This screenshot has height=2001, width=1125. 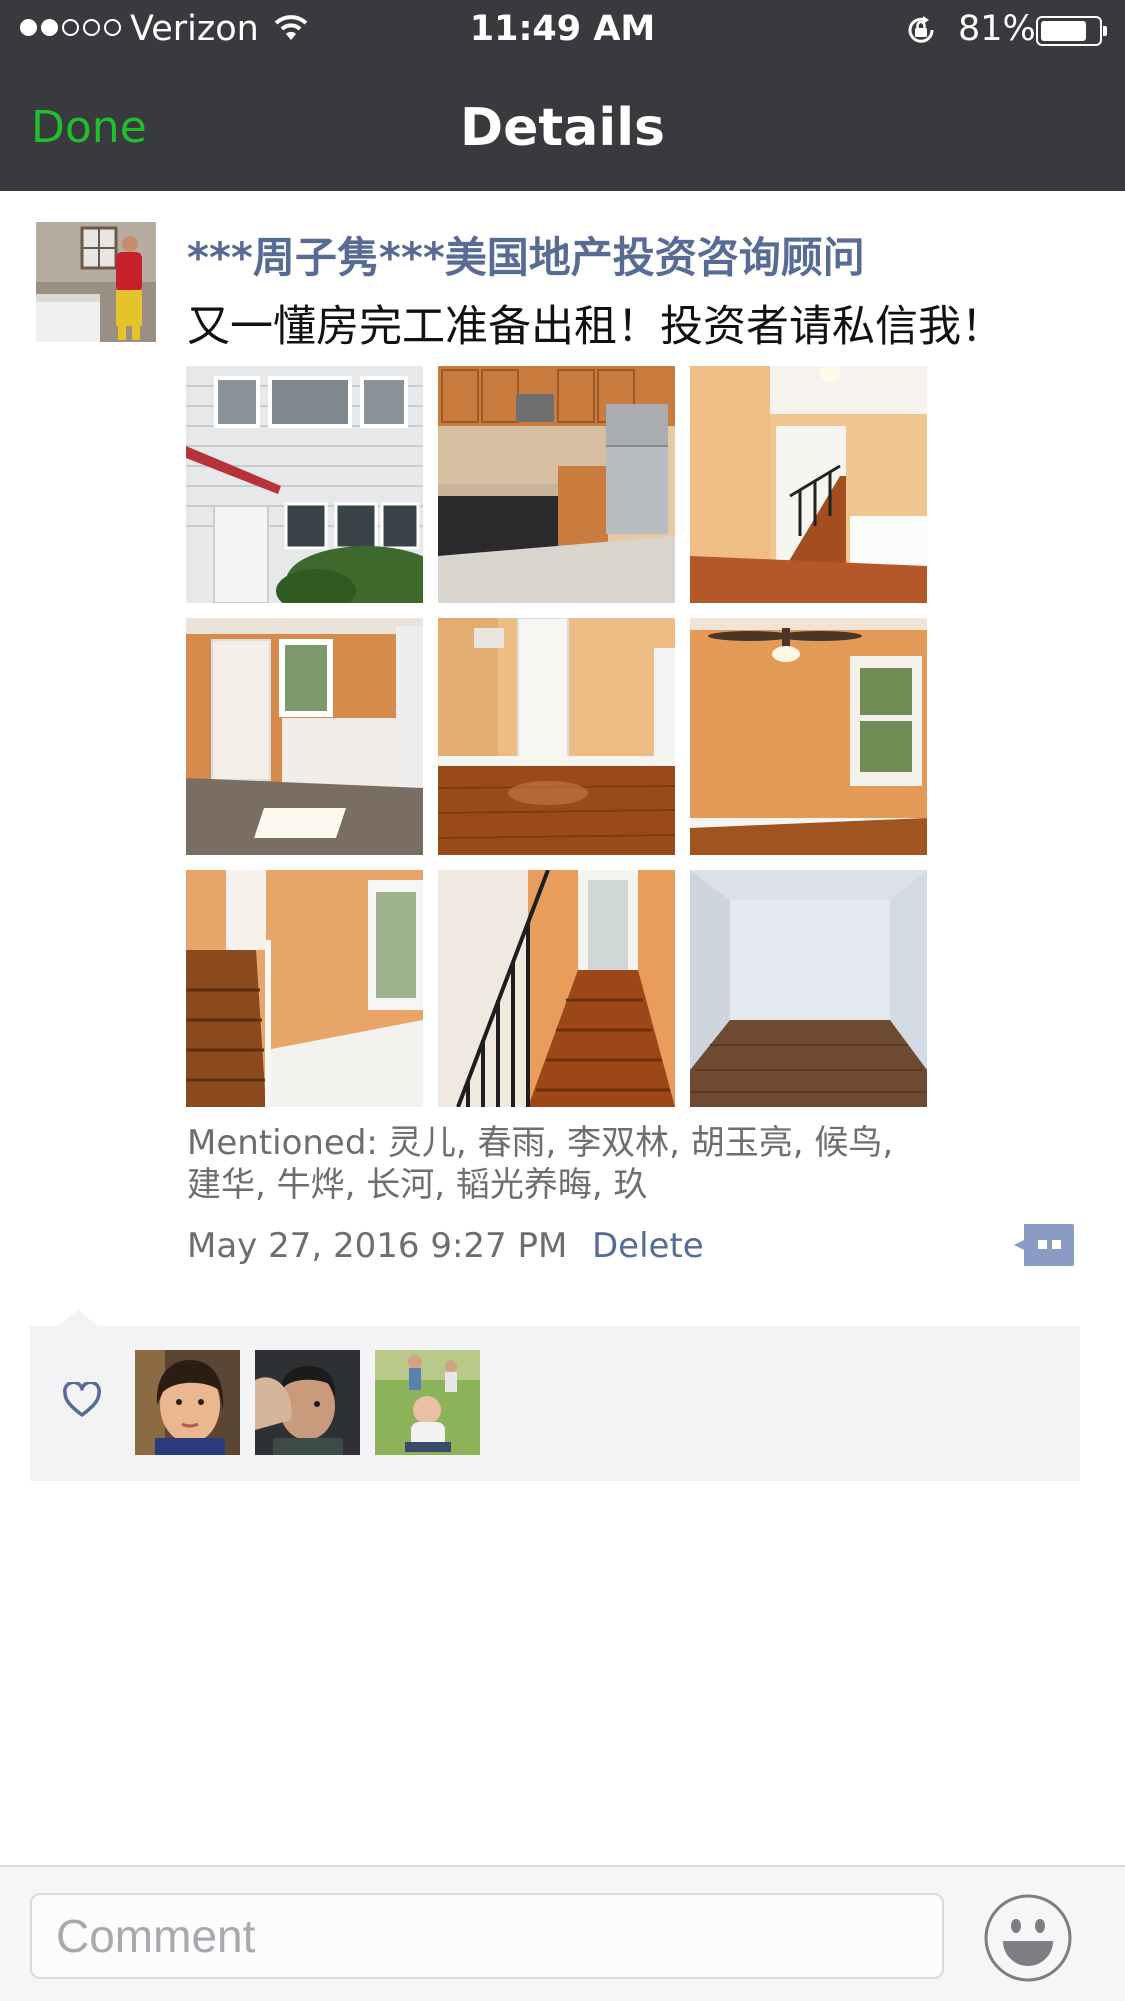 I want to click on comment-bar, so click(x=562, y=1933).